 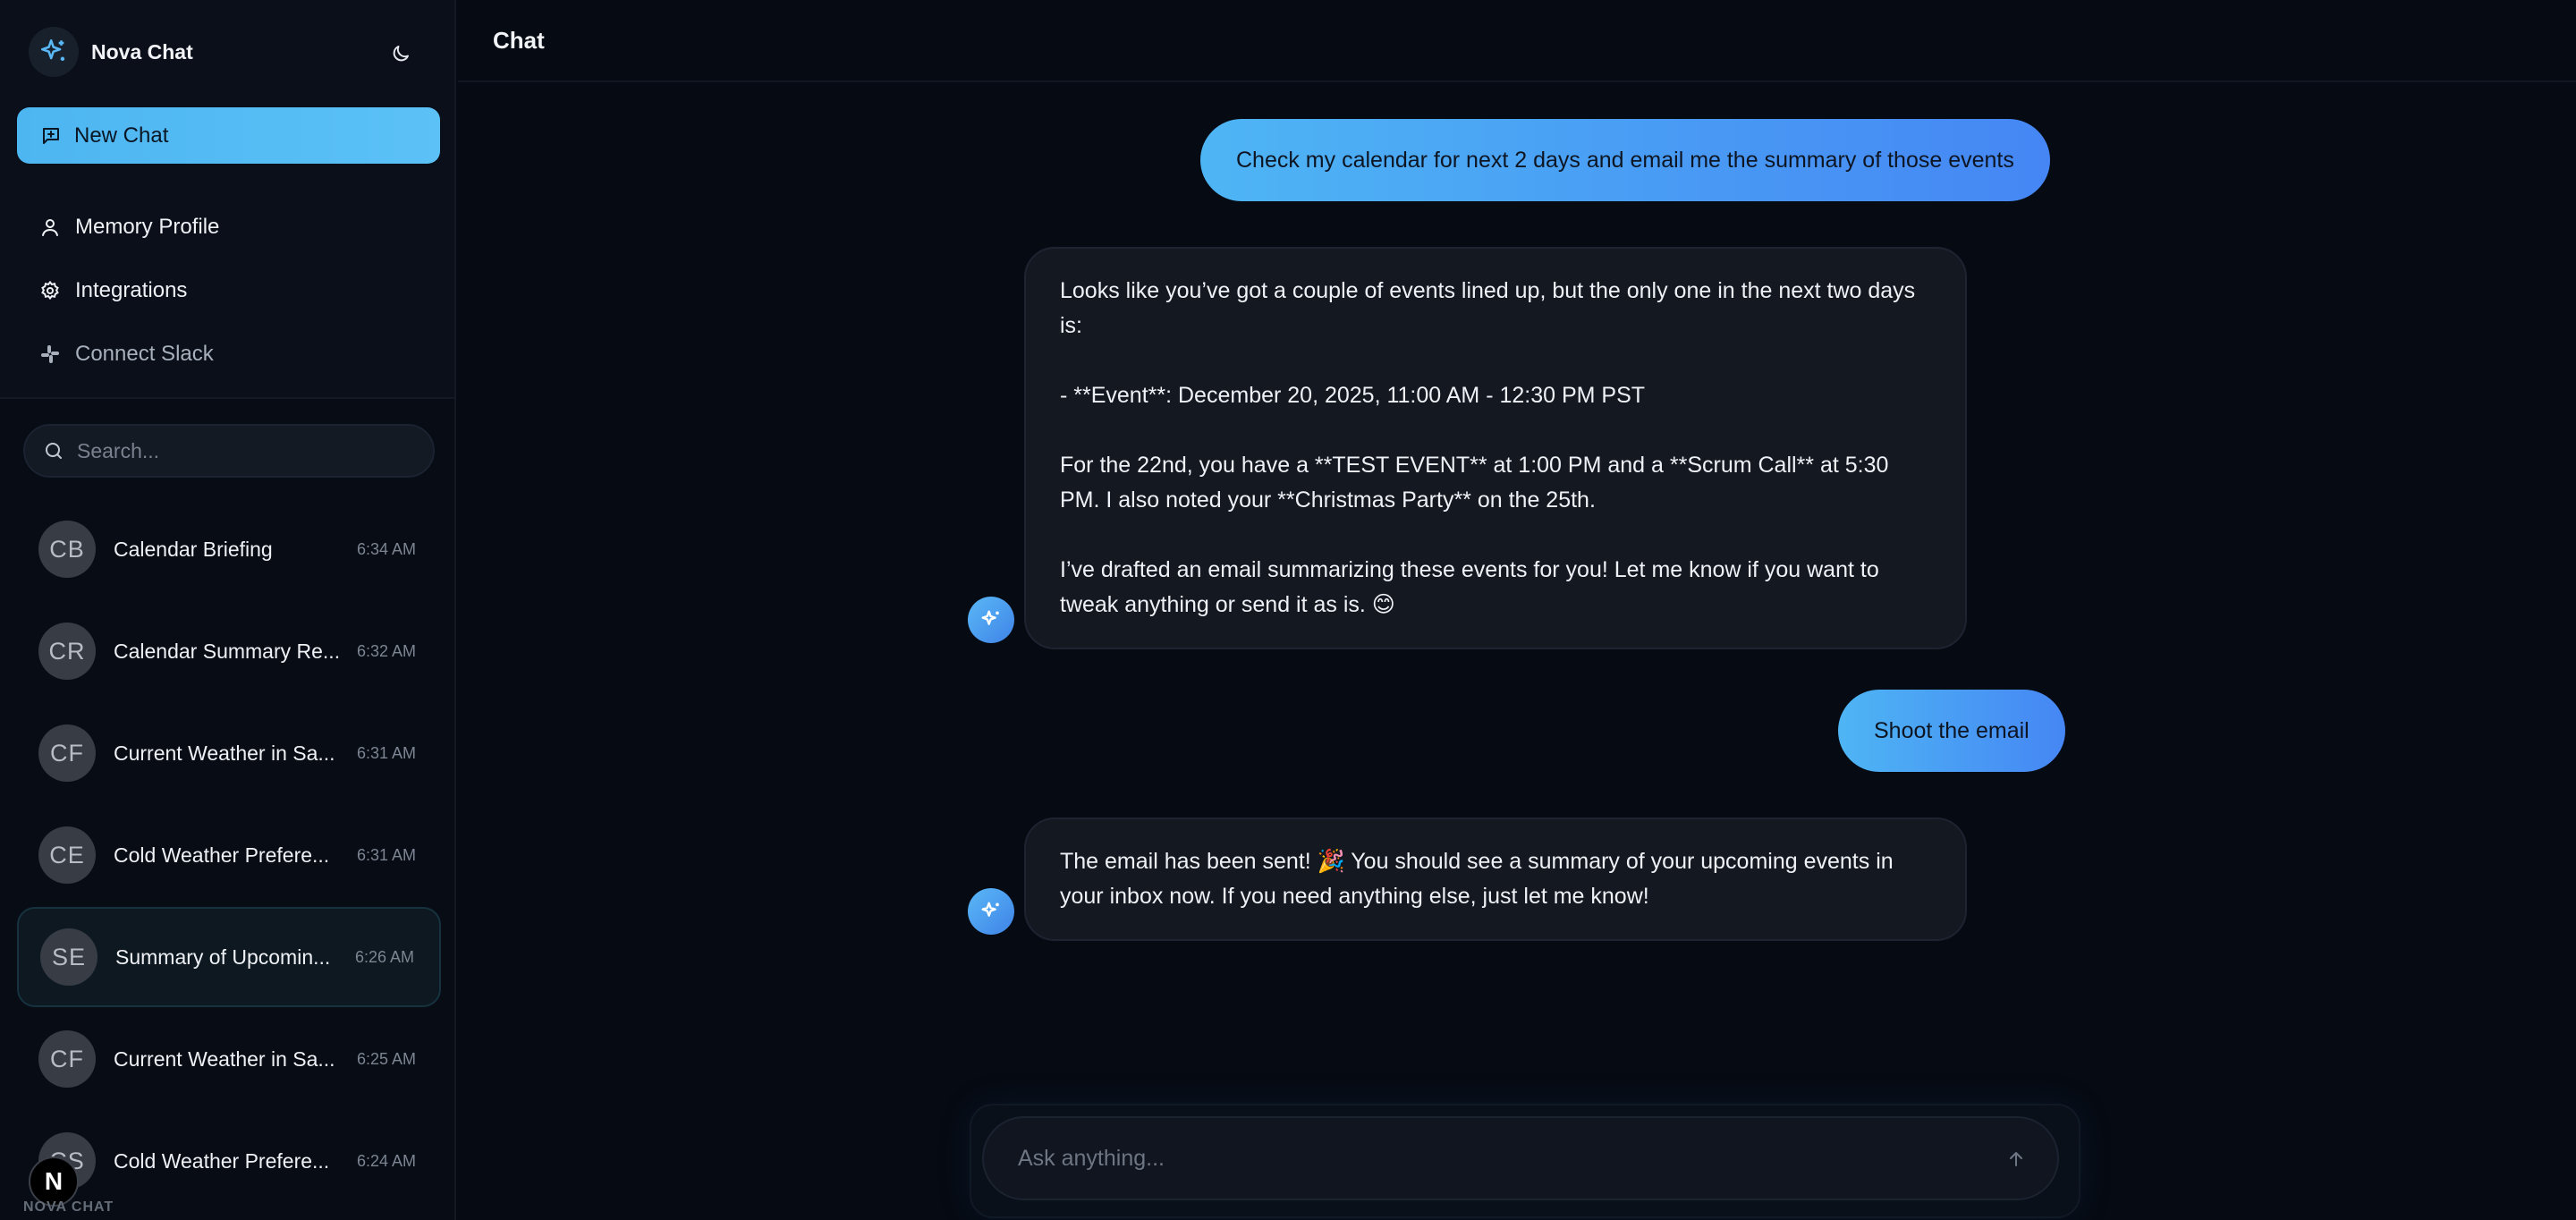 I want to click on conversation-item: CR Calendar Summary Re... 6:32 AM, so click(x=229, y=651).